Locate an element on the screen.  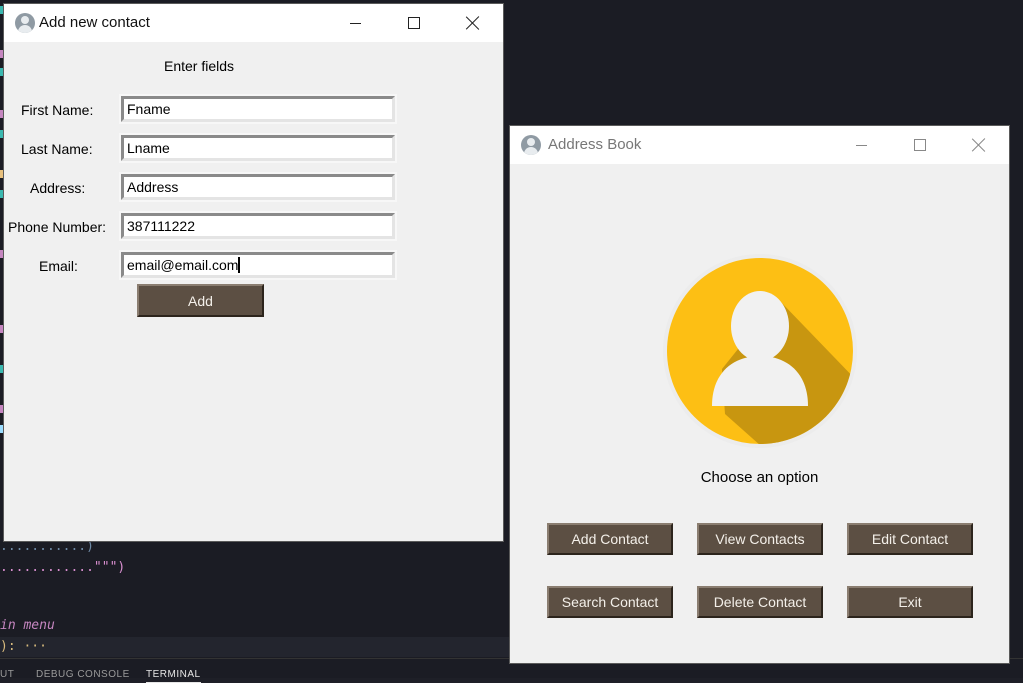
view-contacts-button: View Contacts is located at coordinates (760, 539).